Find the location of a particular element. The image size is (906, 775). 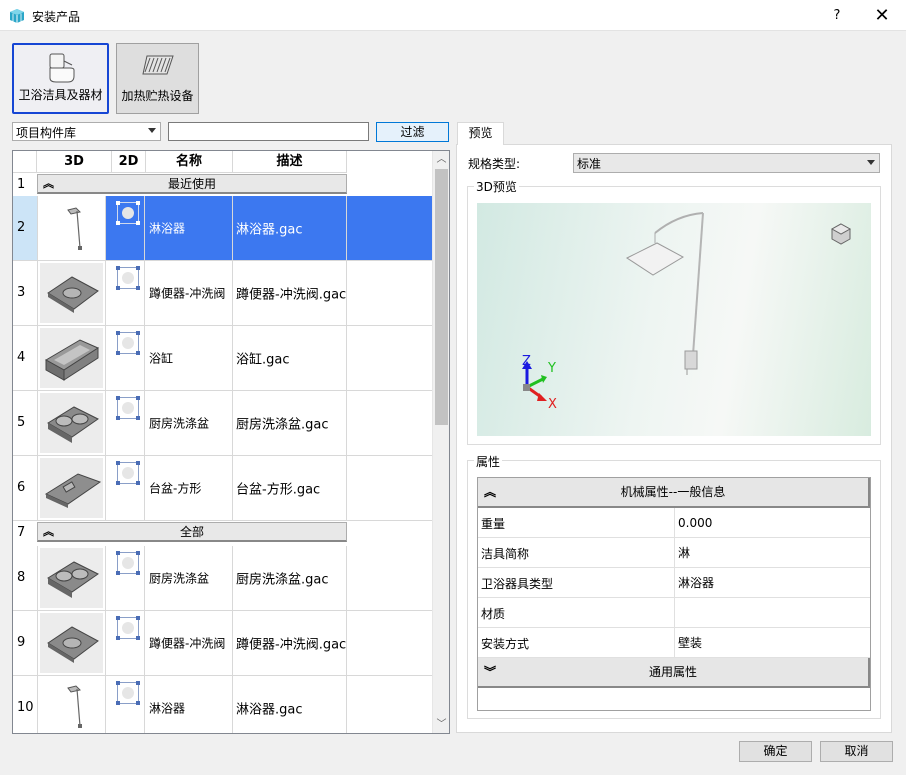

group-header-all: ︽ 全部 is located at coordinates (192, 532).